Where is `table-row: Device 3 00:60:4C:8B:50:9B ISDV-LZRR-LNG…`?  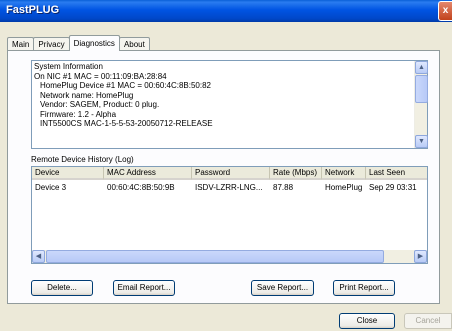 table-row: Device 3 00:60:4C:8B:50:9B ISDV-LZRR-LNG… is located at coordinates (229, 188).